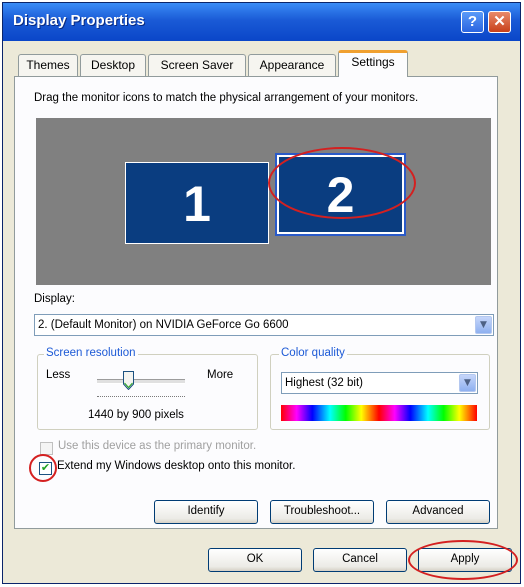 This screenshot has width=524, height=587. What do you see at coordinates (128, 380) in the screenshot?
I see `resolution-slider-thumb-icon` at bounding box center [128, 380].